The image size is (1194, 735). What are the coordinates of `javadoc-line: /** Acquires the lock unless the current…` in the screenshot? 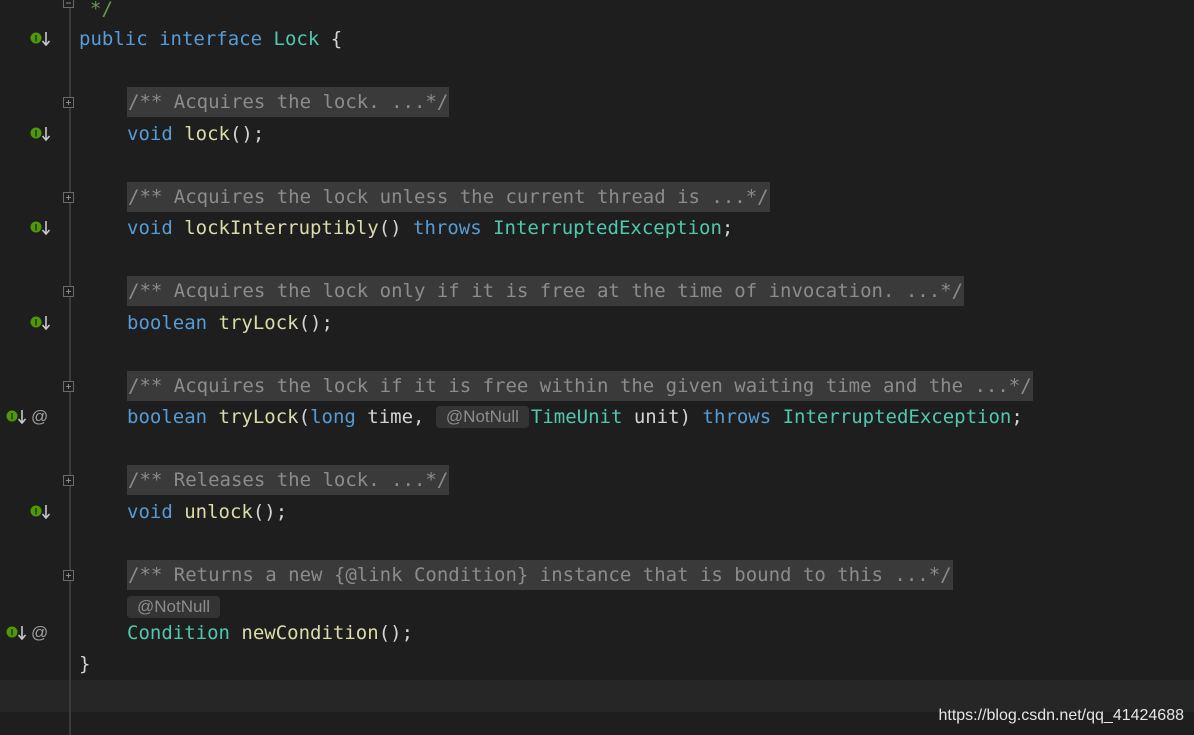 It's located at (597, 197).